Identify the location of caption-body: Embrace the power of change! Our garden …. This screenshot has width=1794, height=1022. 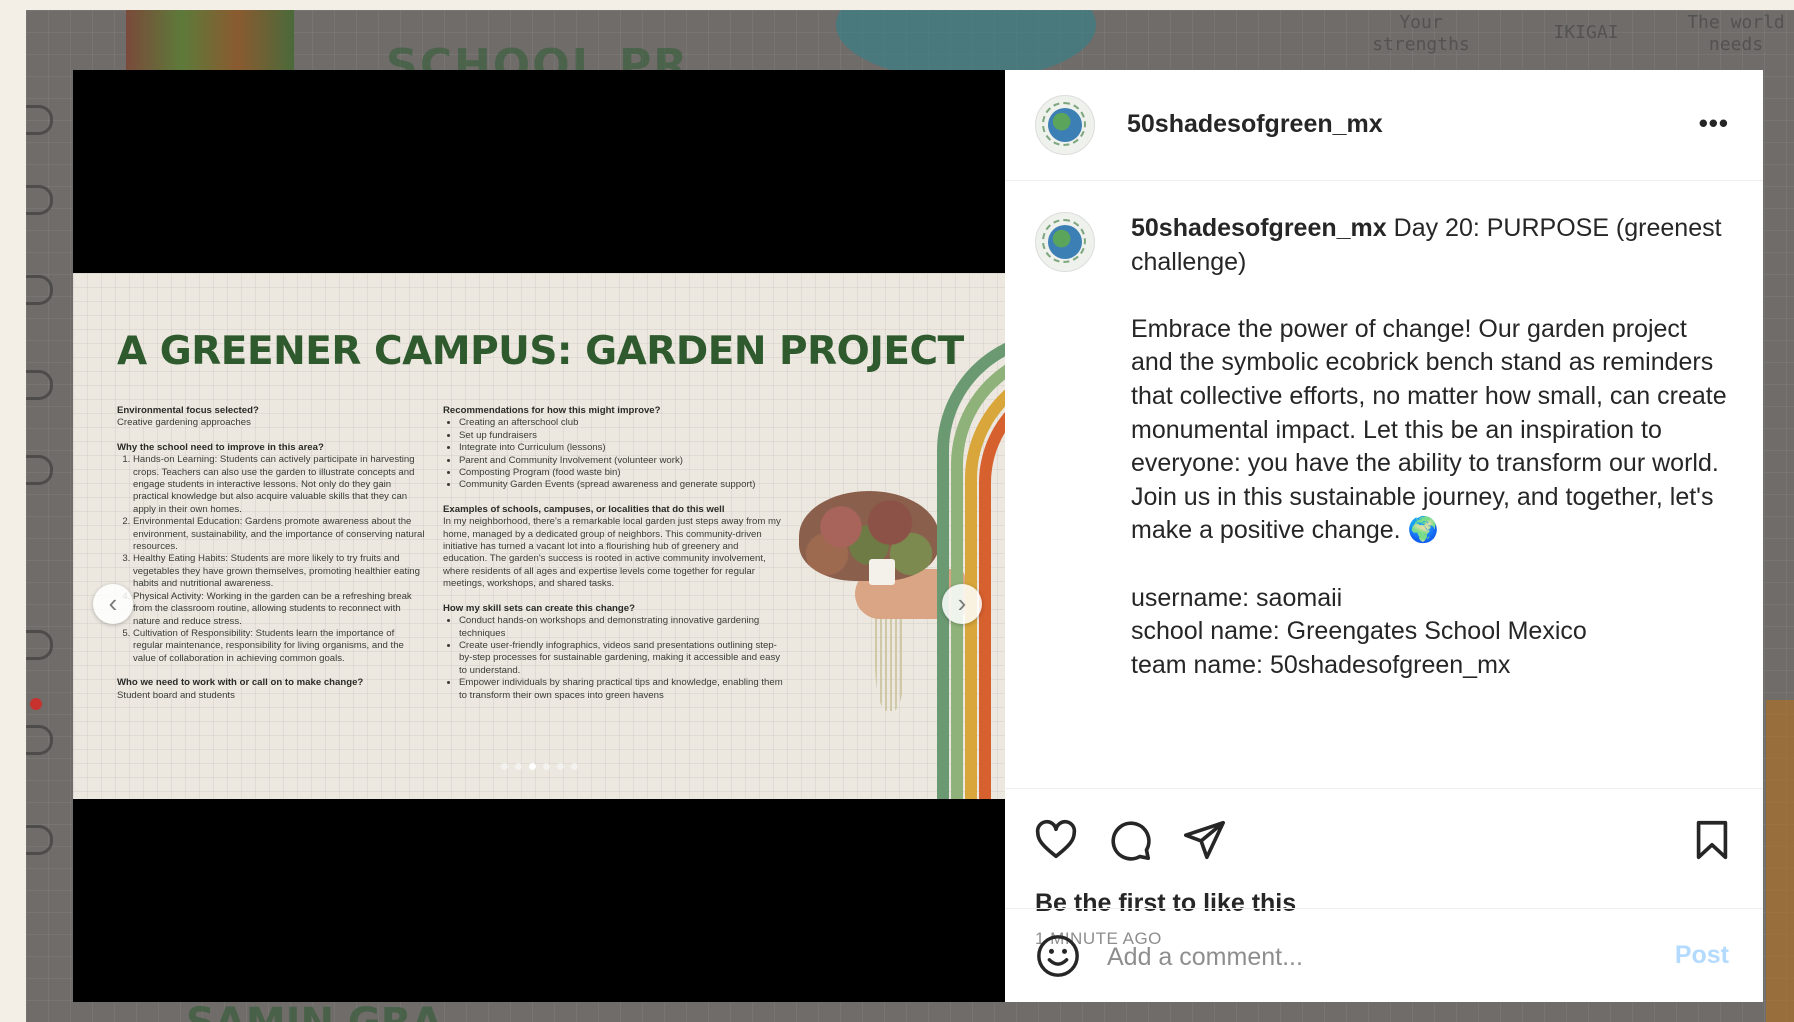
(1432, 429).